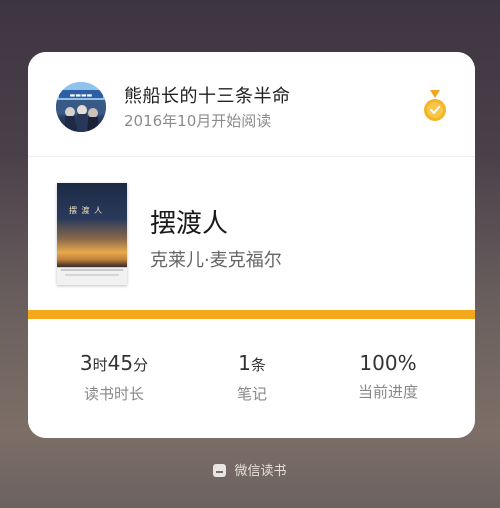 Image resolution: width=500 pixels, height=508 pixels. What do you see at coordinates (244, 363) in the screenshot?
I see `notes-count: 1` at bounding box center [244, 363].